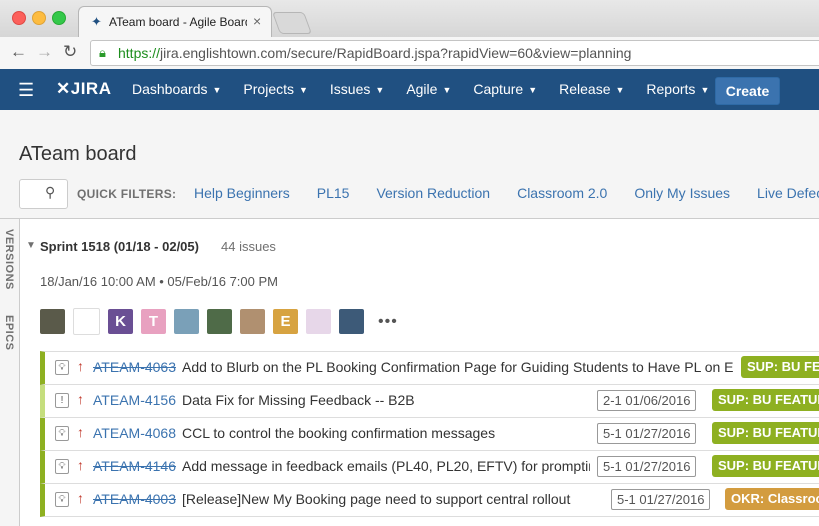 The height and width of the screenshot is (526, 819). Describe the element at coordinates (562, 193) in the screenshot. I see `quick-filter: Classroom 2.0` at that location.